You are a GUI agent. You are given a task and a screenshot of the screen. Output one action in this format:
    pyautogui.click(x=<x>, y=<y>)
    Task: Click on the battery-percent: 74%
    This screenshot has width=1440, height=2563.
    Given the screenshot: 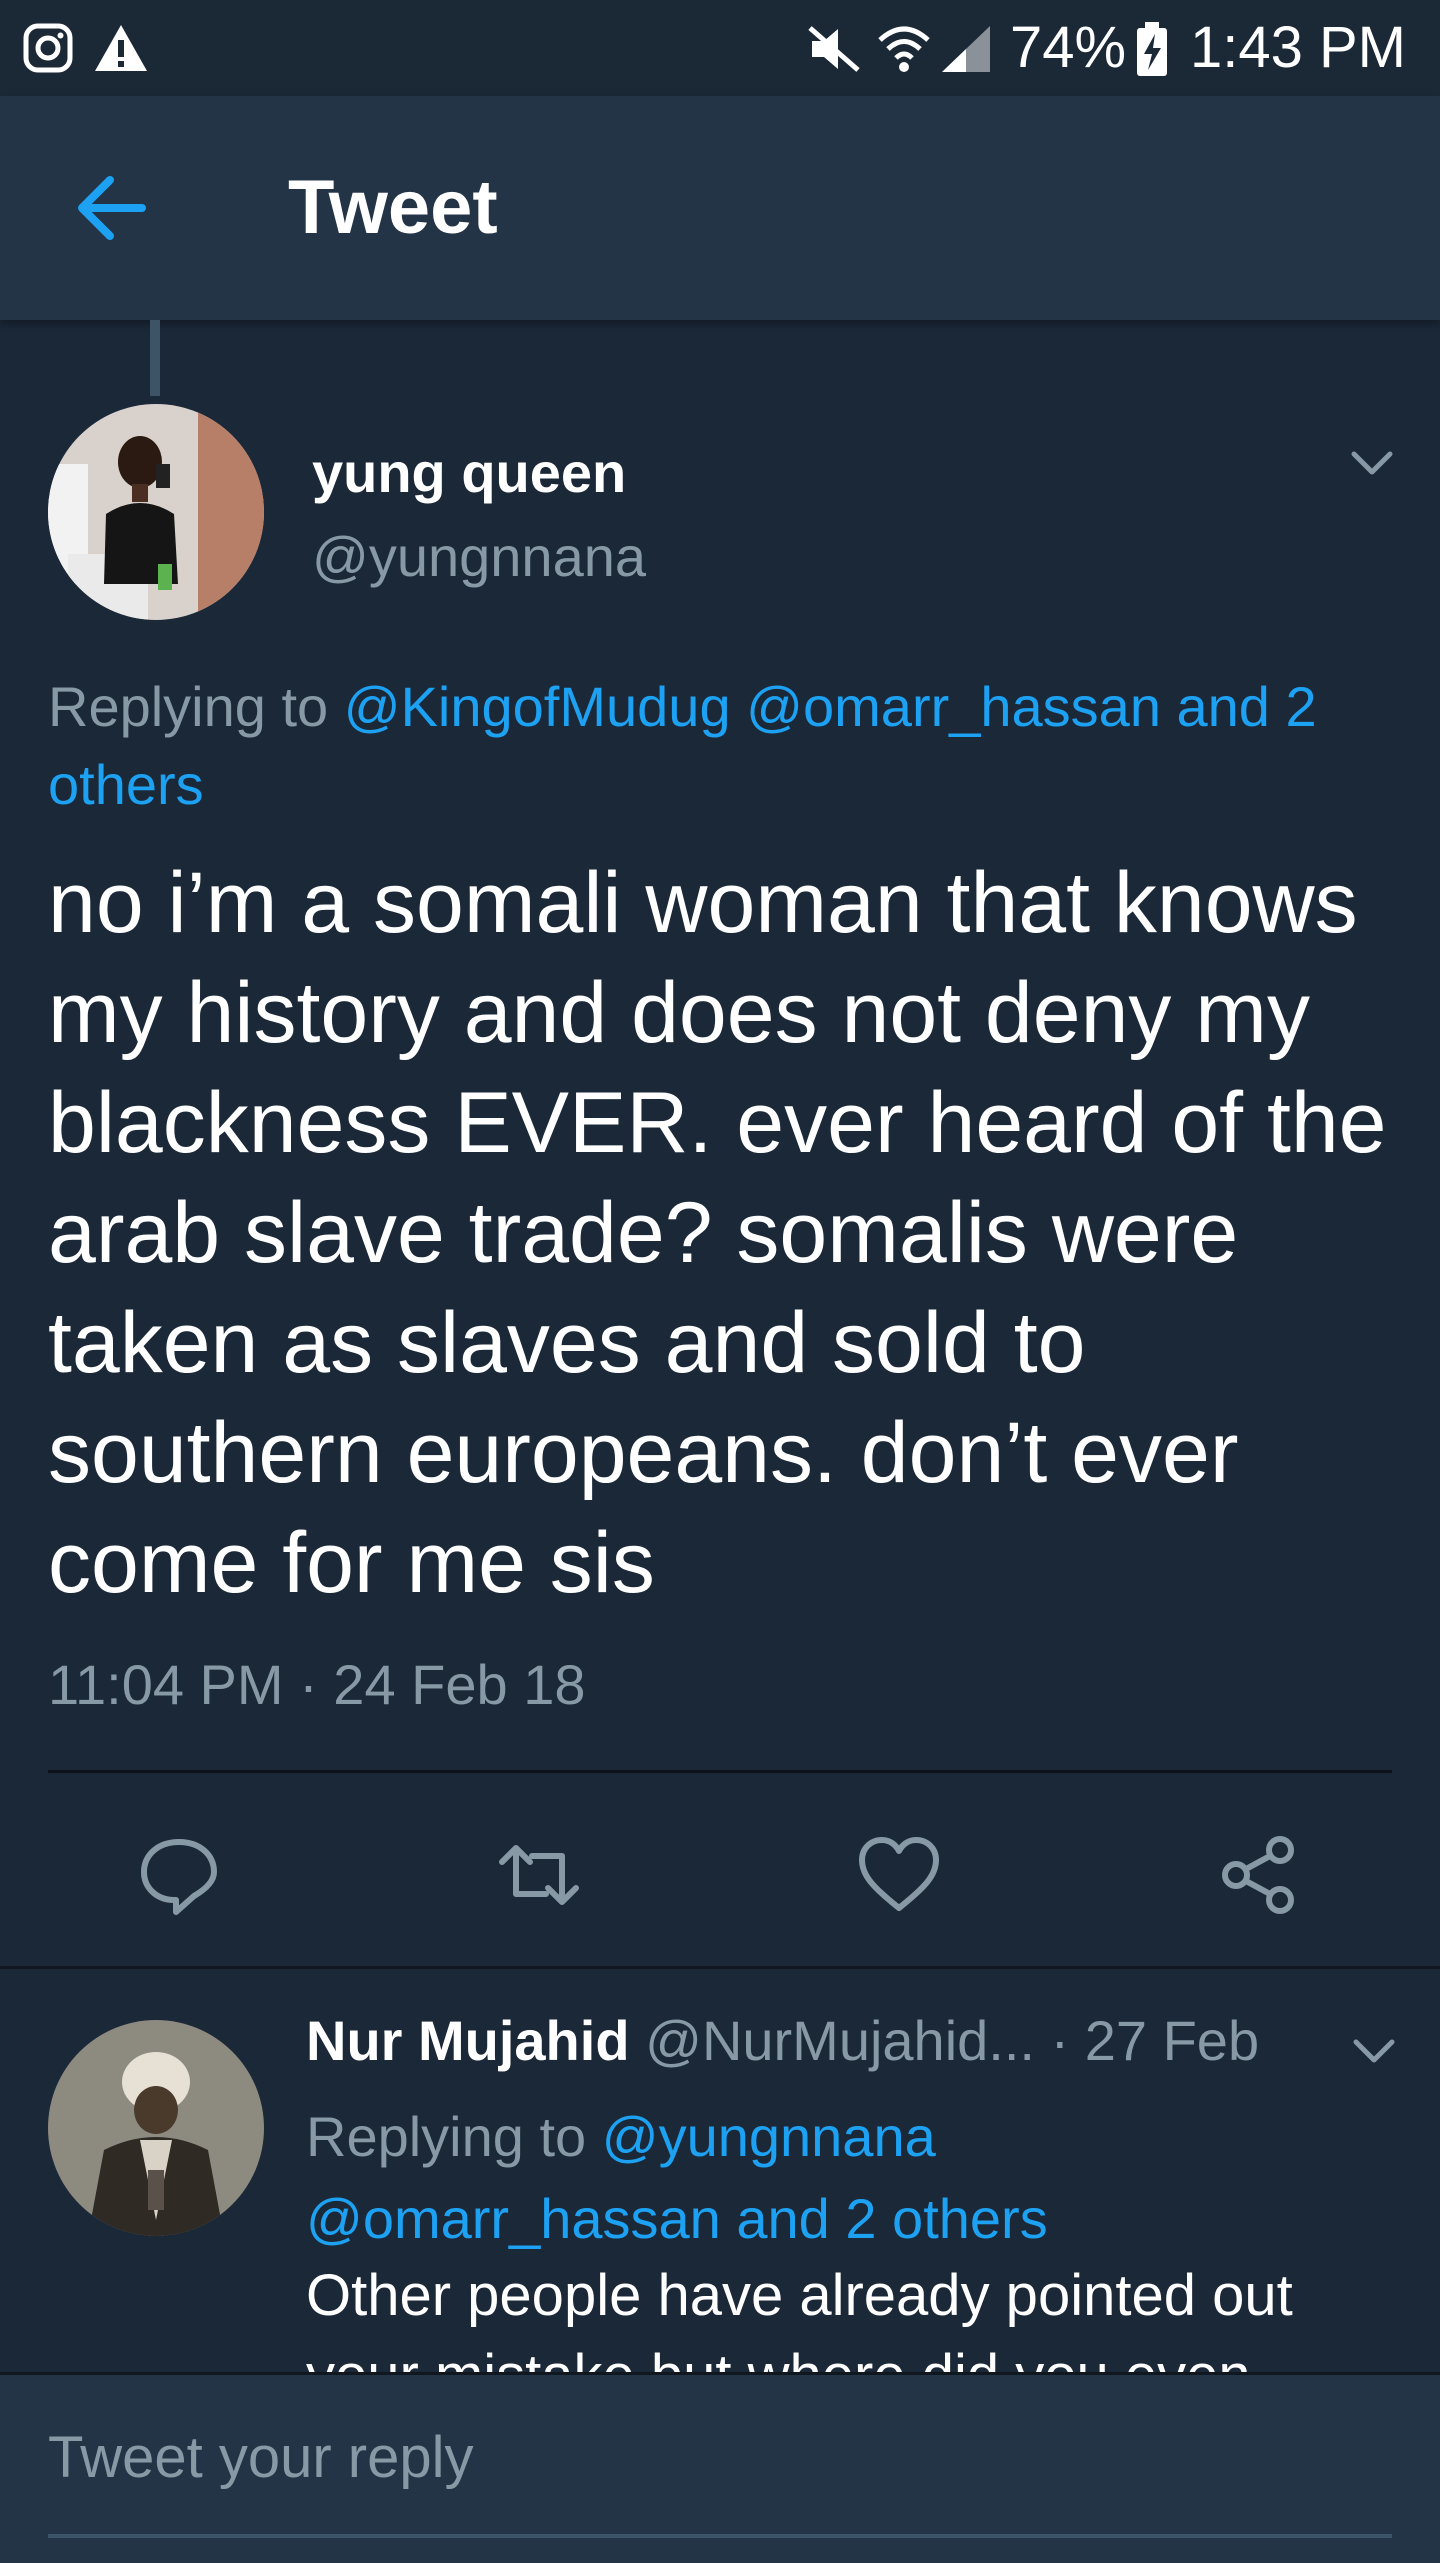 What is the action you would take?
    pyautogui.click(x=1068, y=47)
    